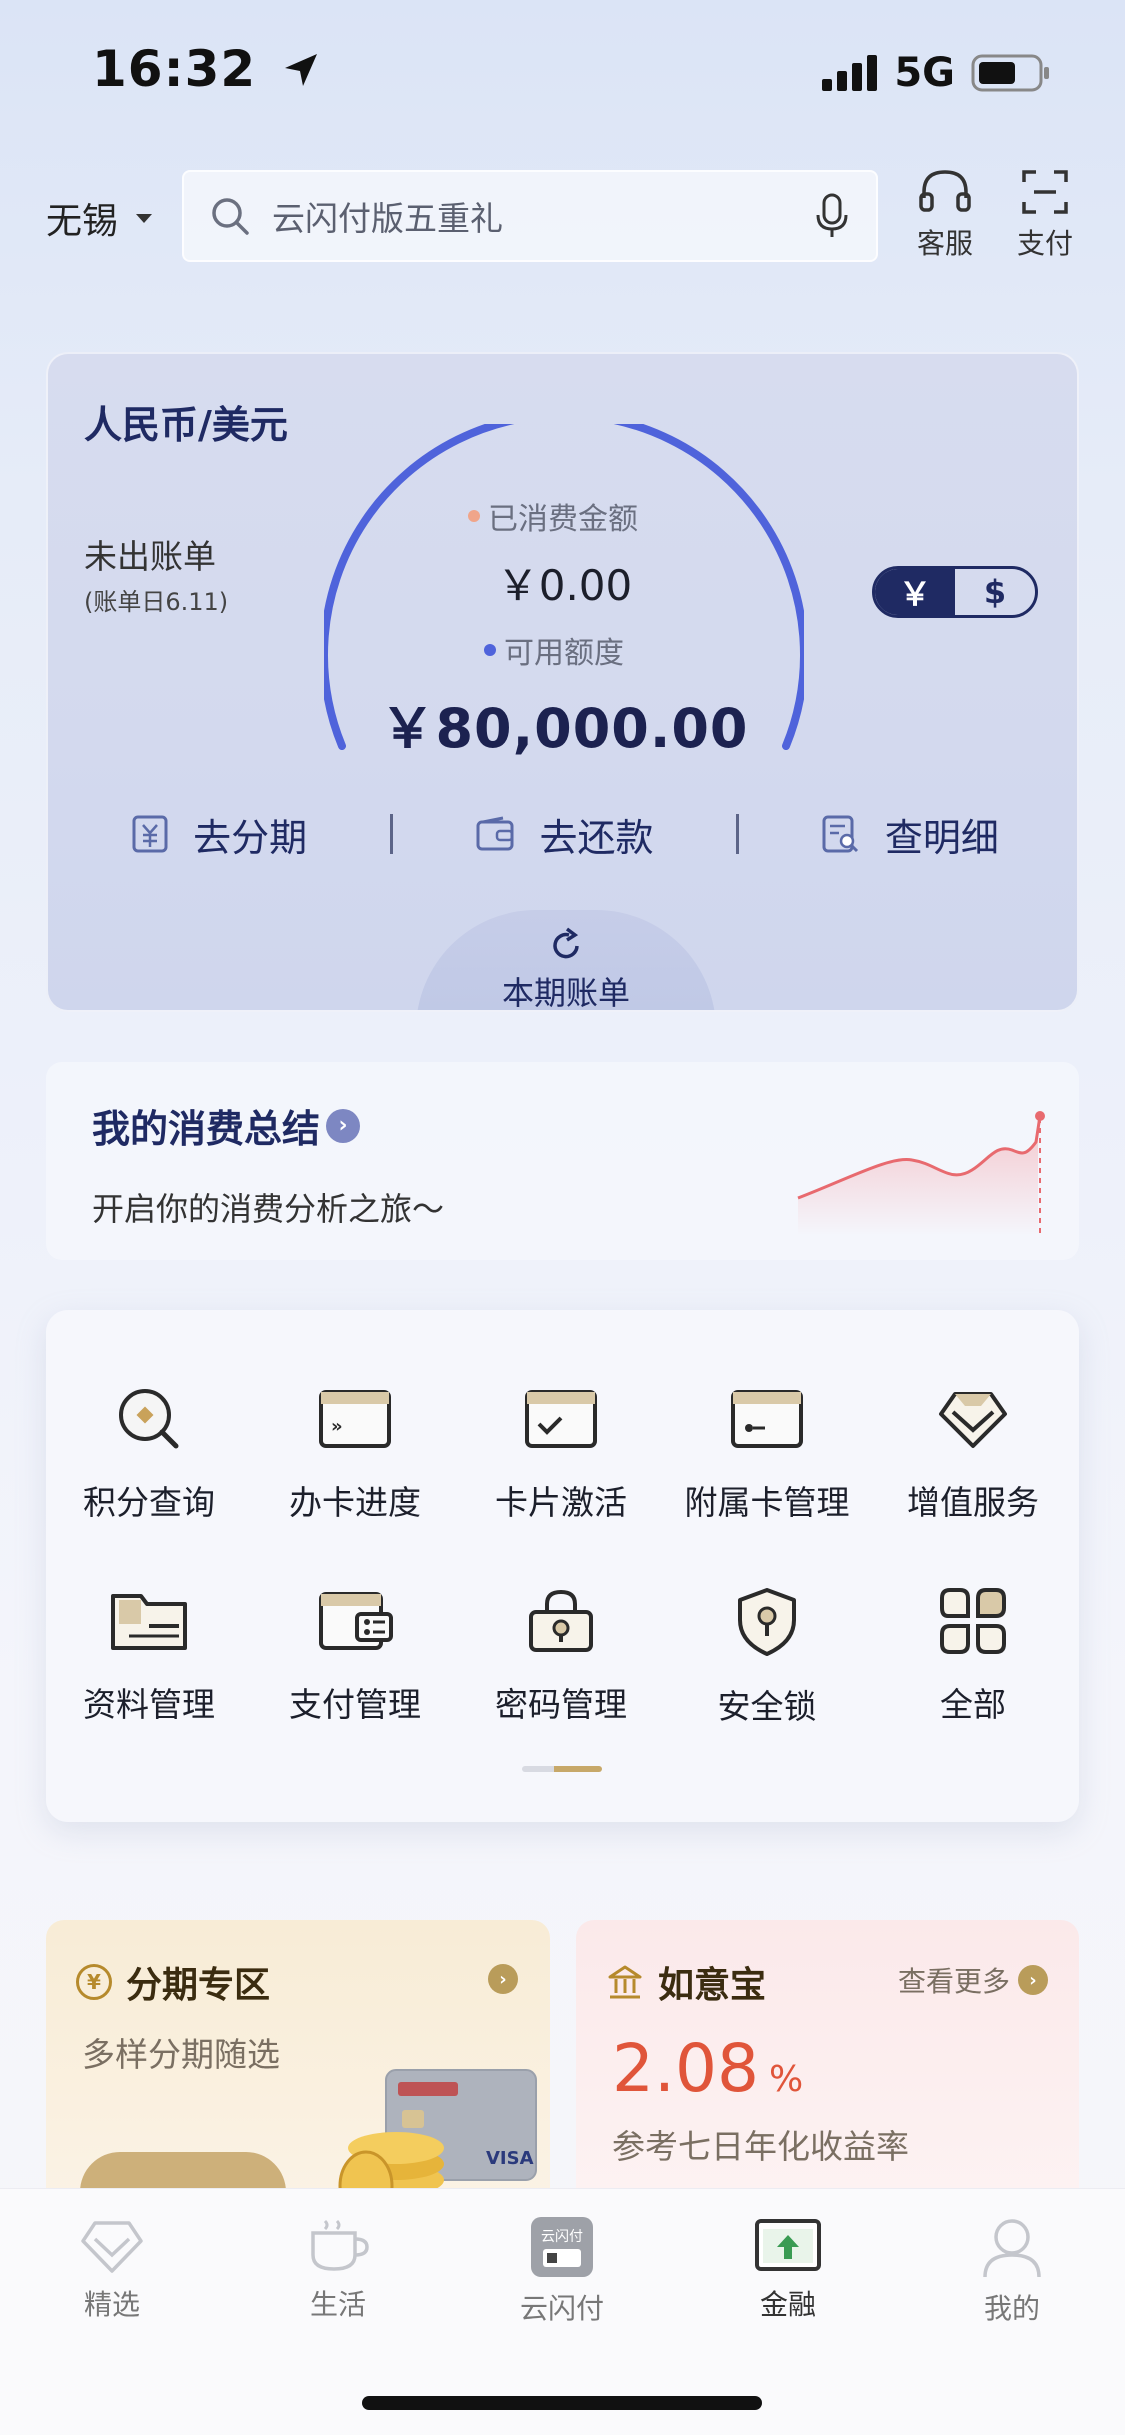 The width and height of the screenshot is (1125, 2435). Describe the element at coordinates (554, 650) in the screenshot. I see `available-label: 可用额度` at that location.